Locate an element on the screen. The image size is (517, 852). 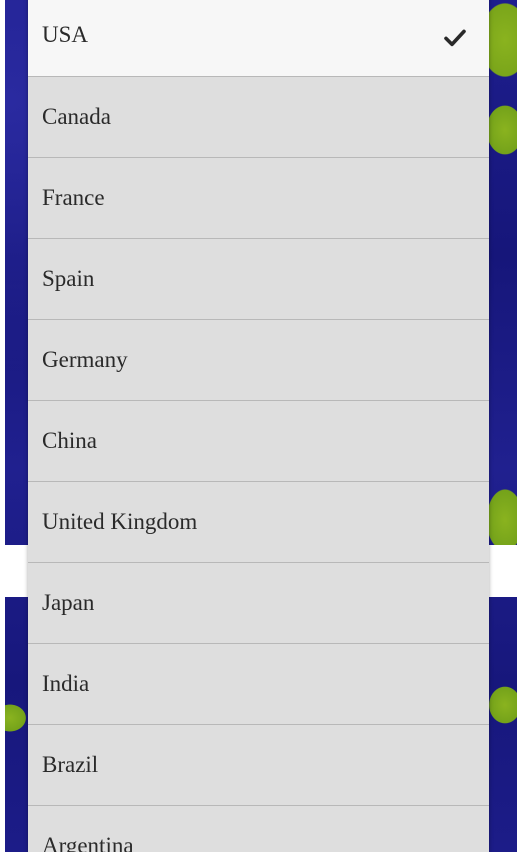
dropdown-option-india: India is located at coordinates (258, 684).